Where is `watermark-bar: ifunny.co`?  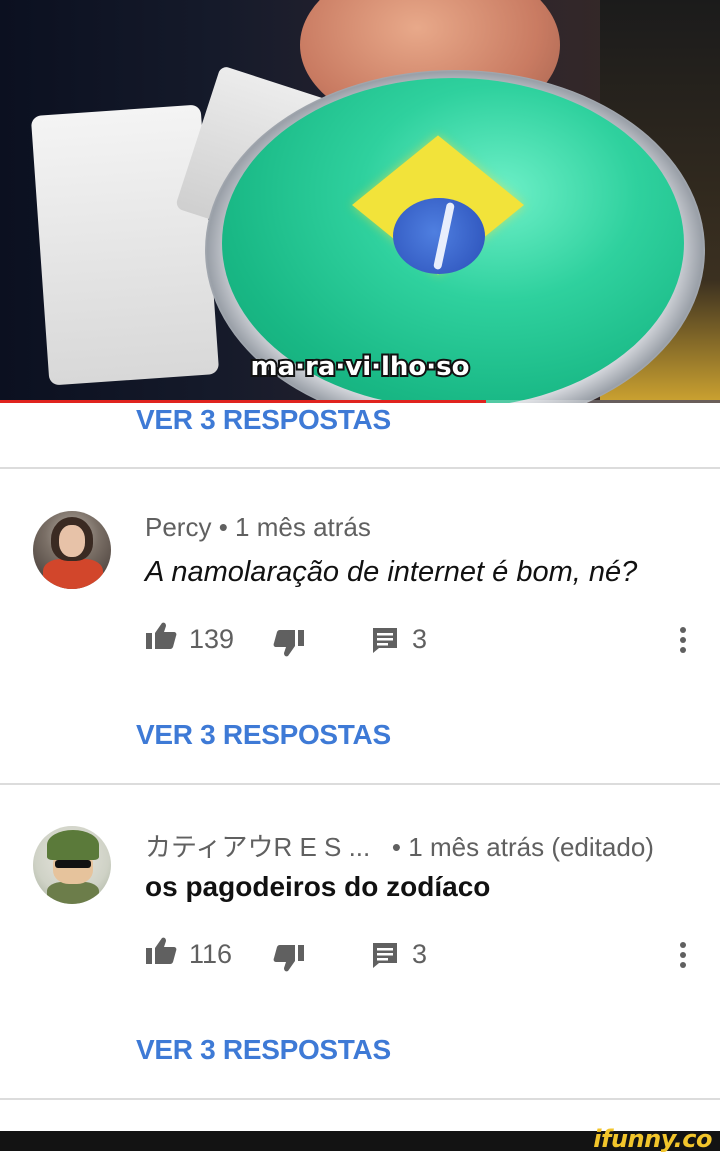 watermark-bar: ifunny.co is located at coordinates (360, 1139).